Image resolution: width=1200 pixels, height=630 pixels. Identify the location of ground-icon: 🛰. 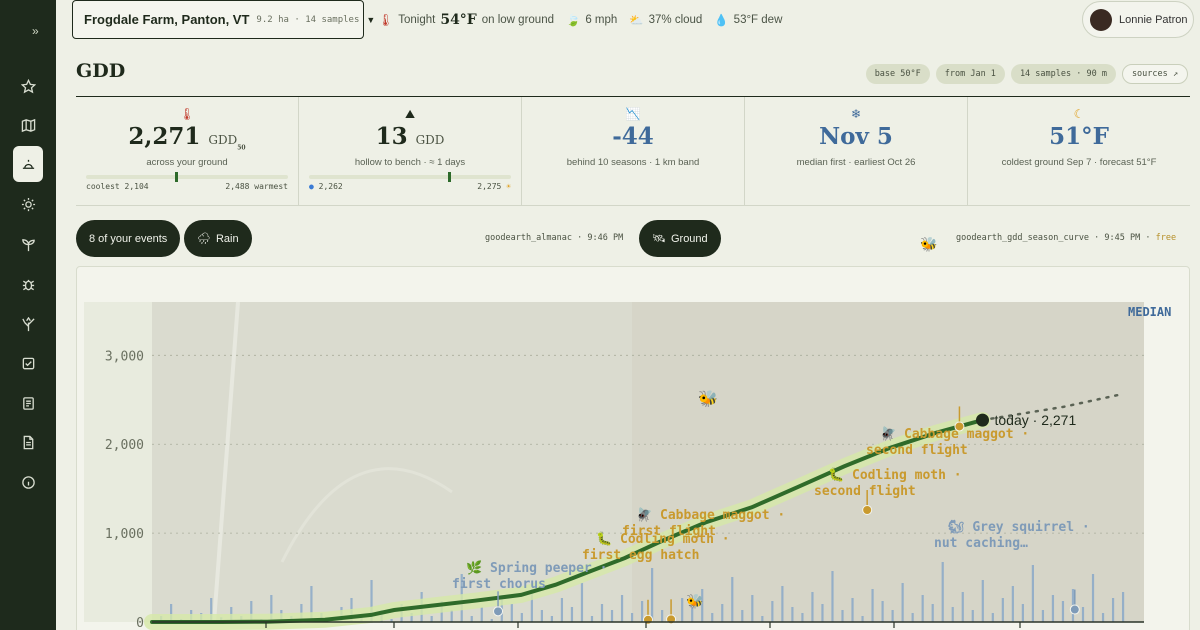
(659, 239).